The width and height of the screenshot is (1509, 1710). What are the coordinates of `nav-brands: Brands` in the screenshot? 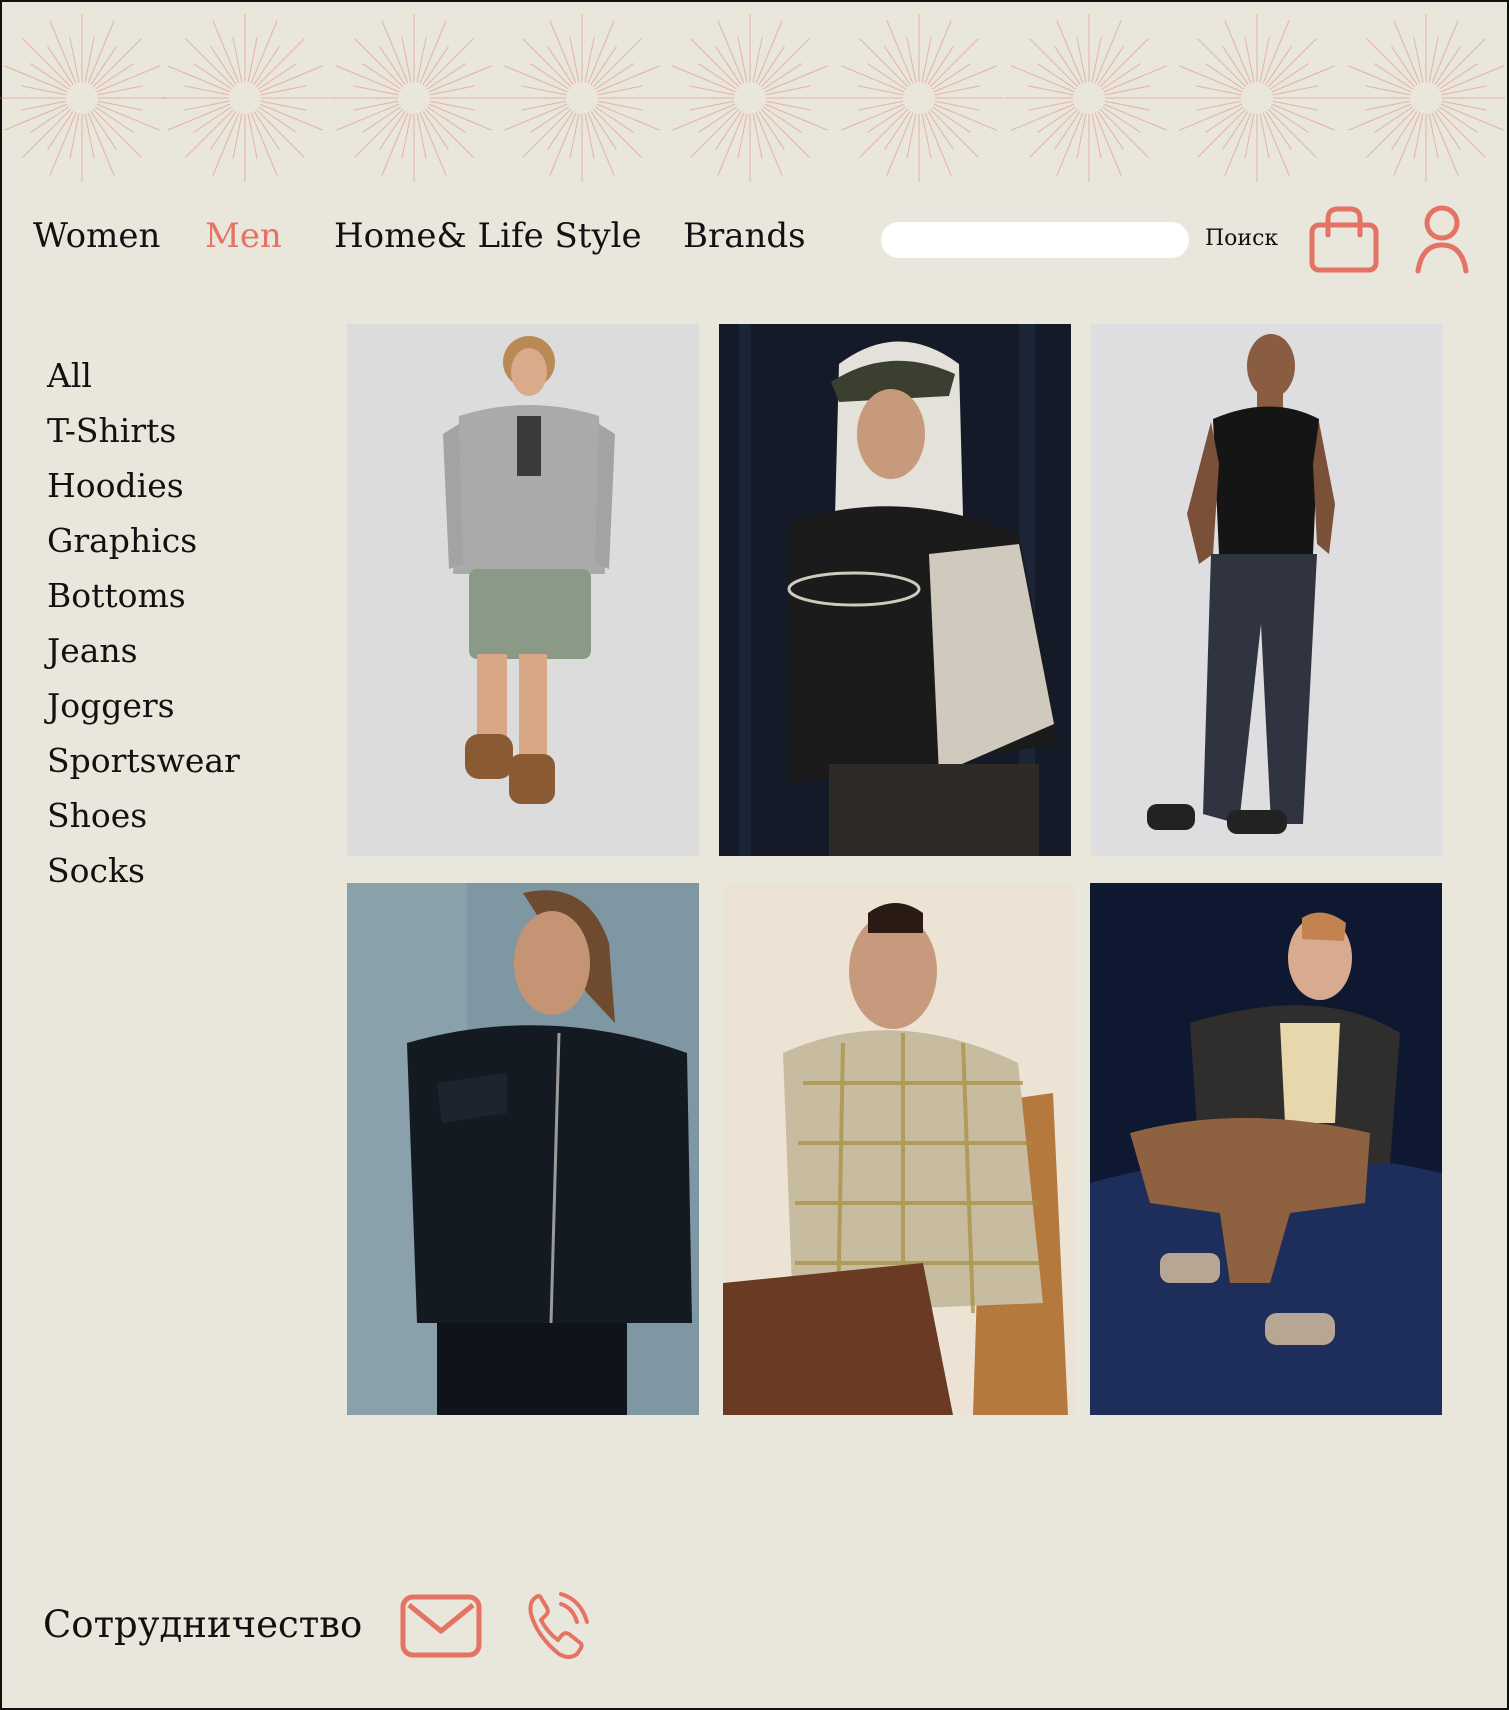 It's located at (744, 236).